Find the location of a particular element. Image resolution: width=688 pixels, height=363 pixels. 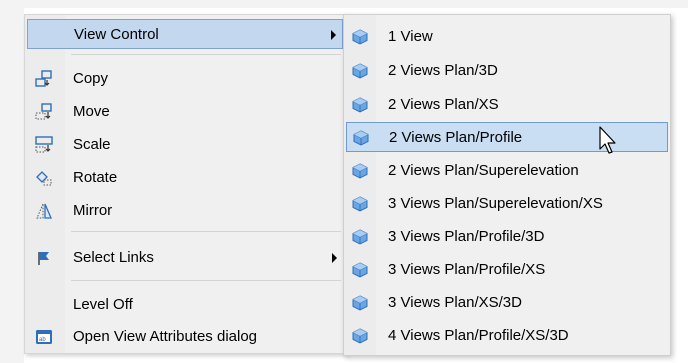

submenu-item-3-views-plan-superelevation-xs: 3 Views Plan/Superelevation/XS is located at coordinates (507, 204).